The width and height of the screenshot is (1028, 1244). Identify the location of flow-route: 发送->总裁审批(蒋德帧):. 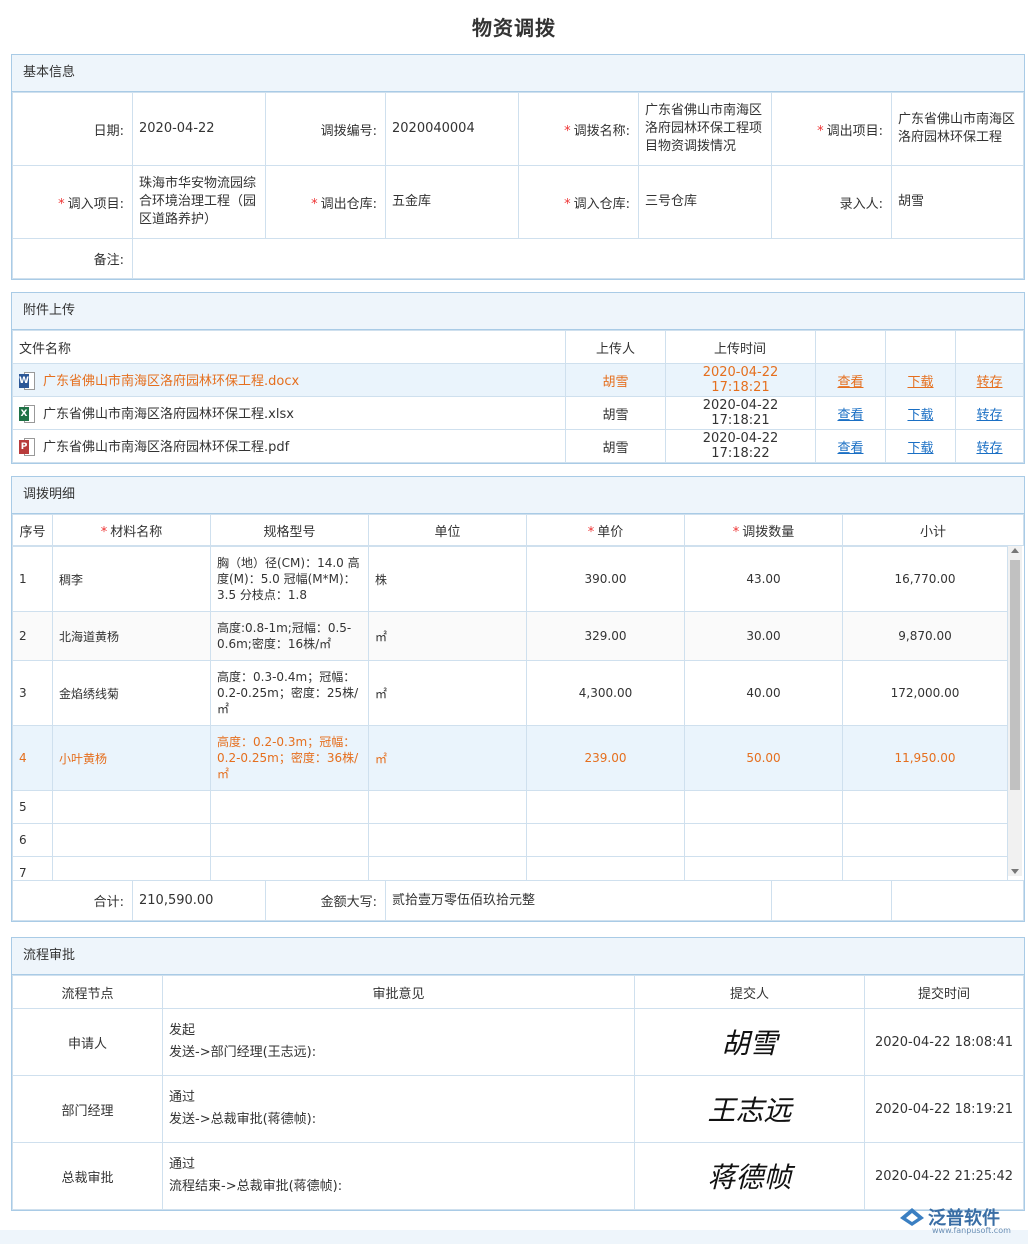
(398, 1120).